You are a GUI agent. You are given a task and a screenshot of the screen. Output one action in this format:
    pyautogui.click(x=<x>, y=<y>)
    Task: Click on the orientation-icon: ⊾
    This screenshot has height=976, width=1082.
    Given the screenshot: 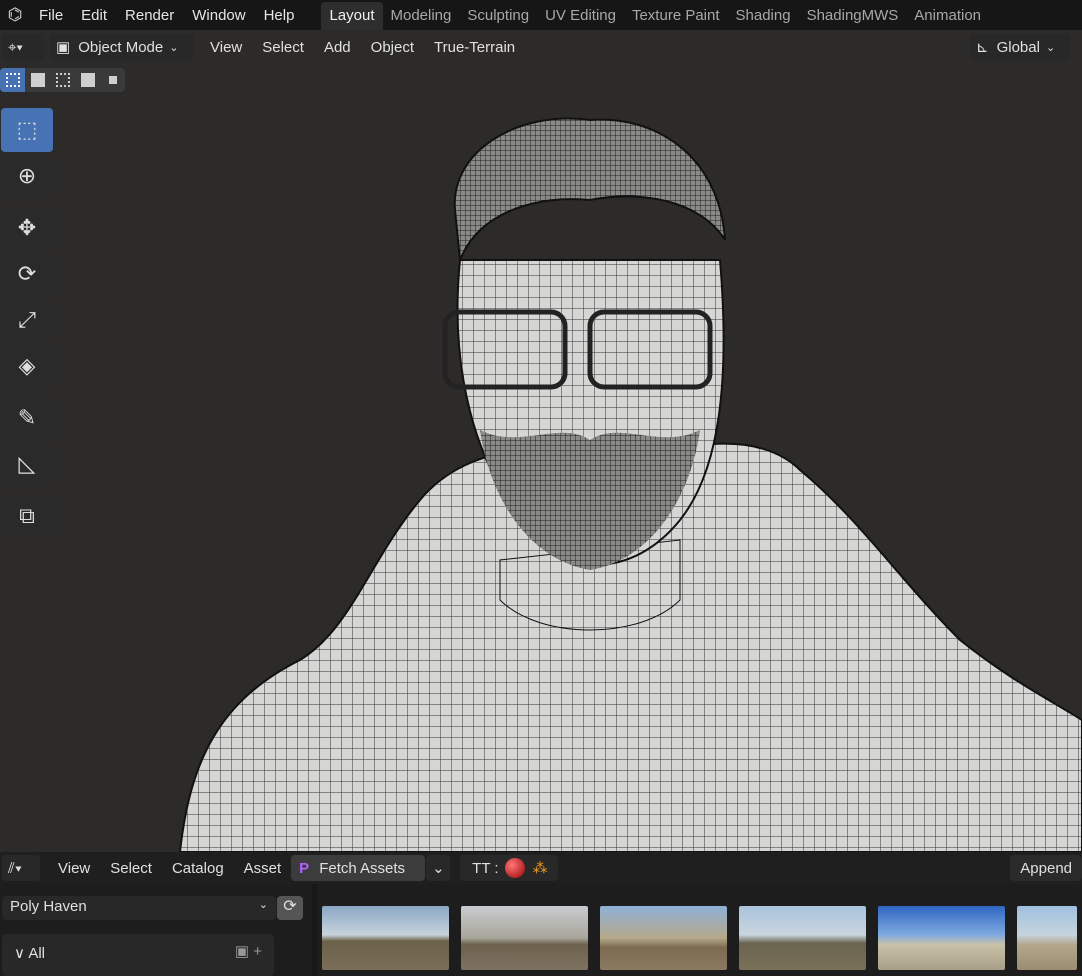 What is the action you would take?
    pyautogui.click(x=982, y=47)
    